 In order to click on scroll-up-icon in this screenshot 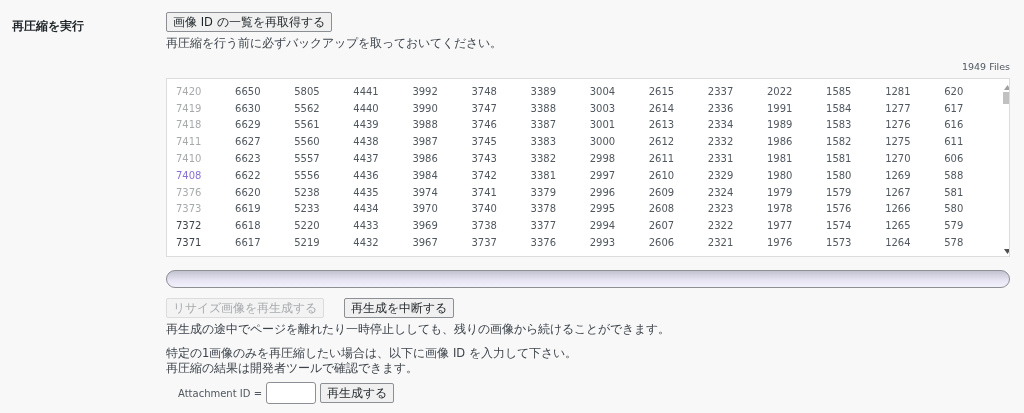, I will do `click(1006, 87)`.